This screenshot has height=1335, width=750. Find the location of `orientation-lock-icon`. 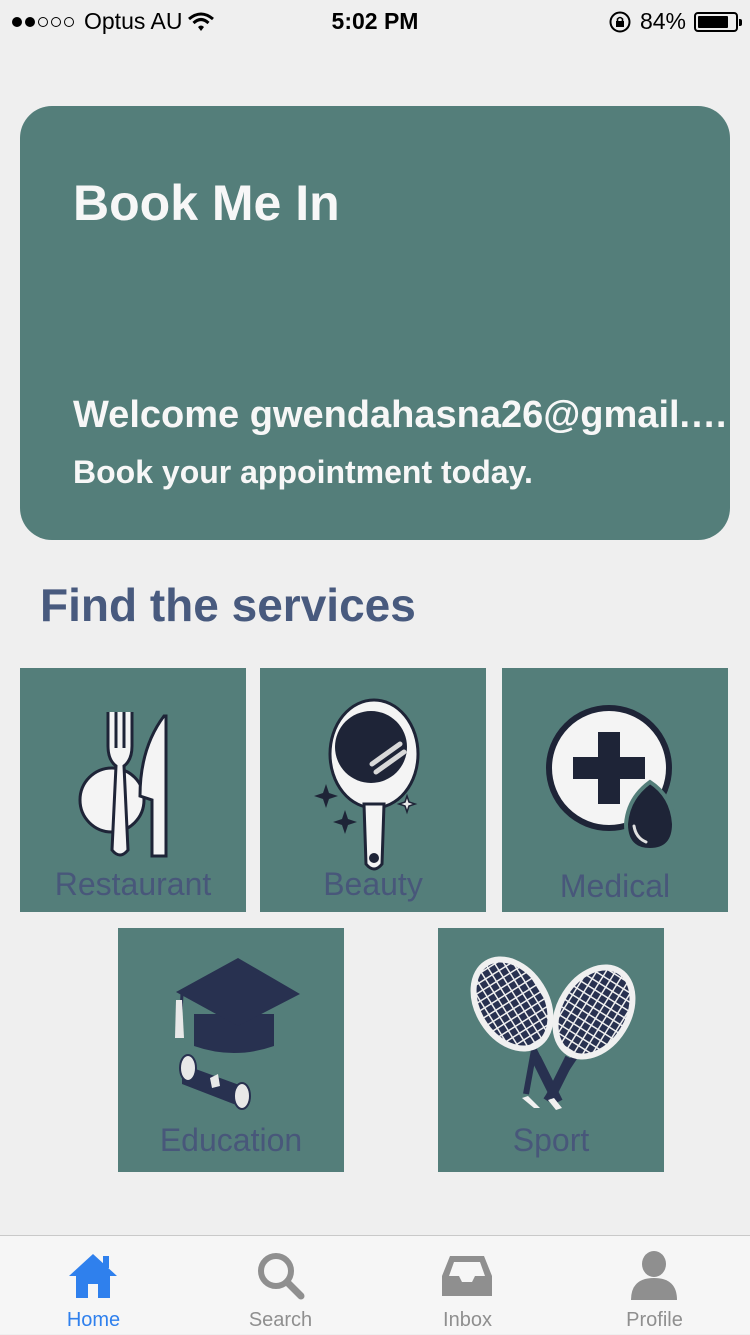

orientation-lock-icon is located at coordinates (620, 21).